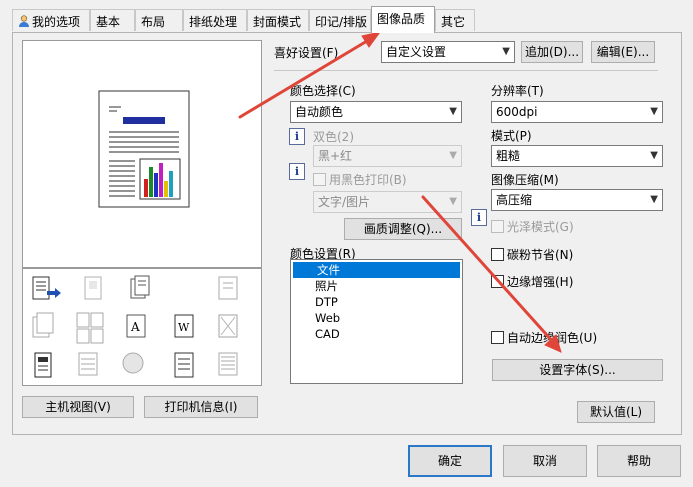 This screenshot has width=693, height=487. What do you see at coordinates (371, 39) in the screenshot?
I see `arrowhead-icon` at bounding box center [371, 39].